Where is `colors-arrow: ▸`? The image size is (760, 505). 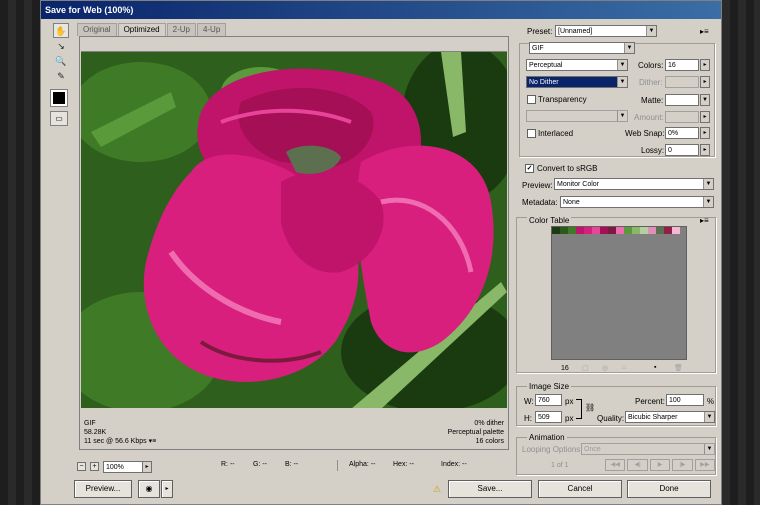
colors-arrow: ▸ is located at coordinates (705, 65).